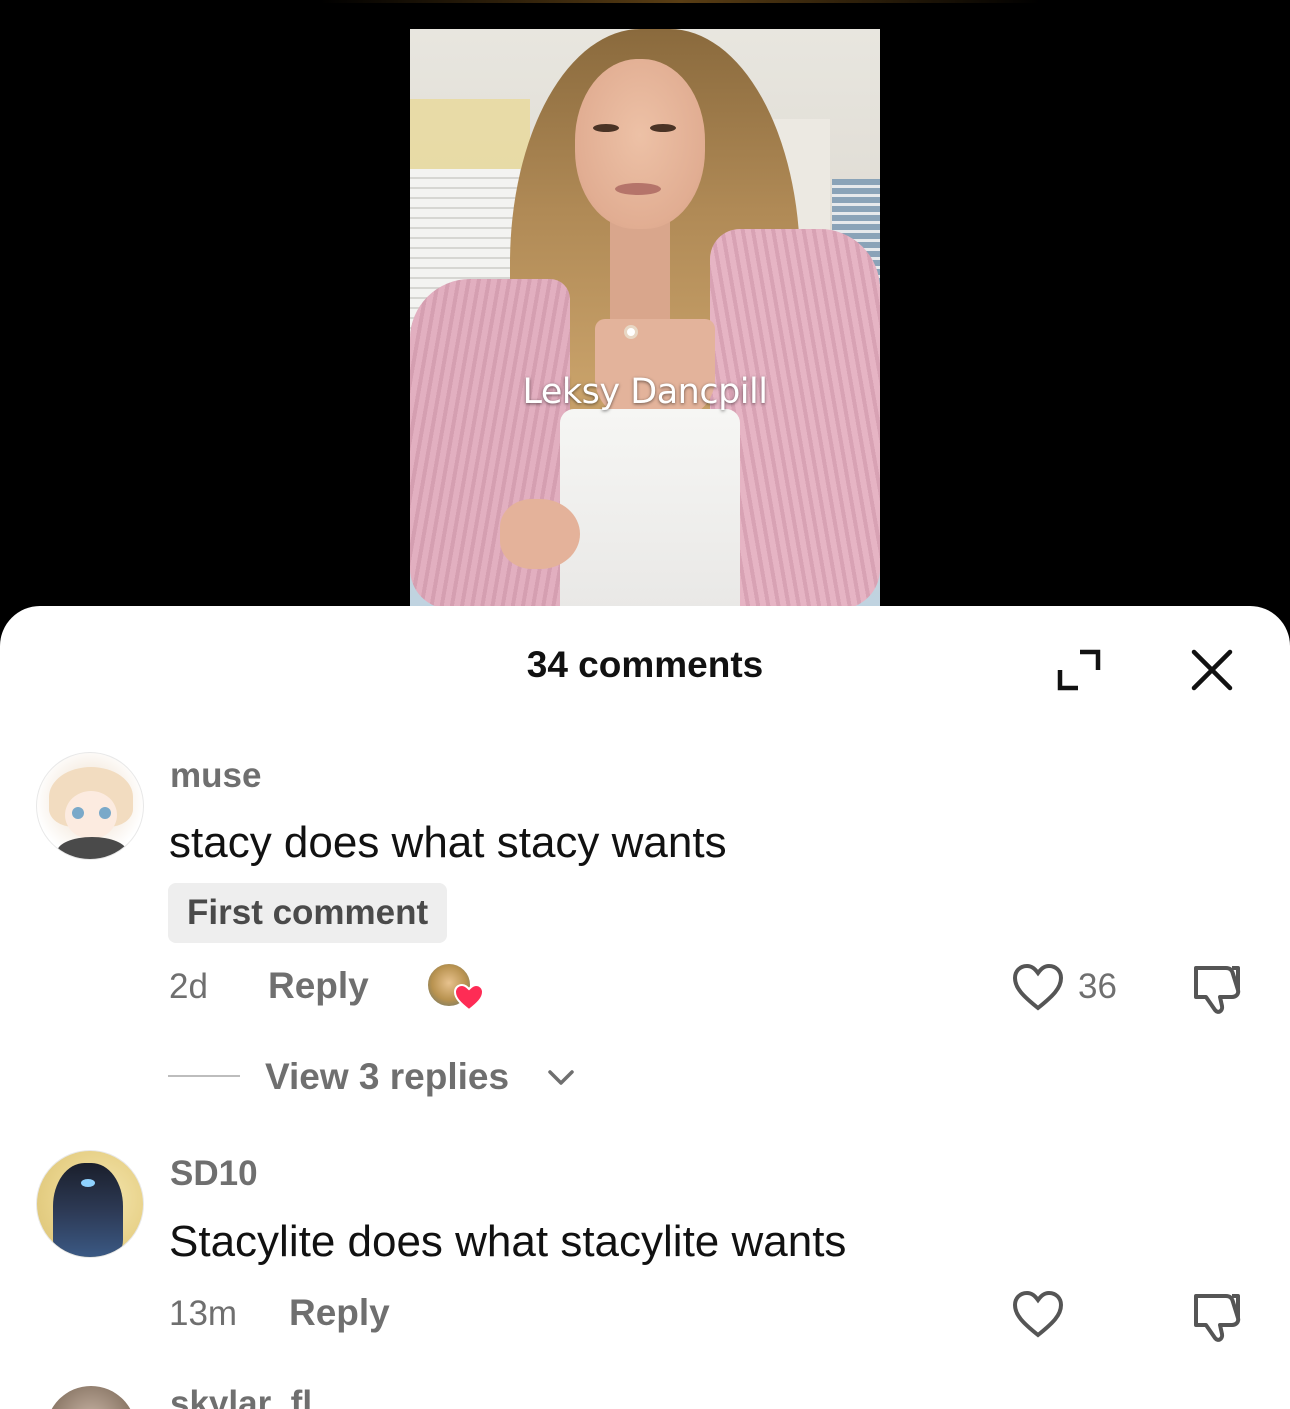  I want to click on comment-username: muse, so click(215, 776).